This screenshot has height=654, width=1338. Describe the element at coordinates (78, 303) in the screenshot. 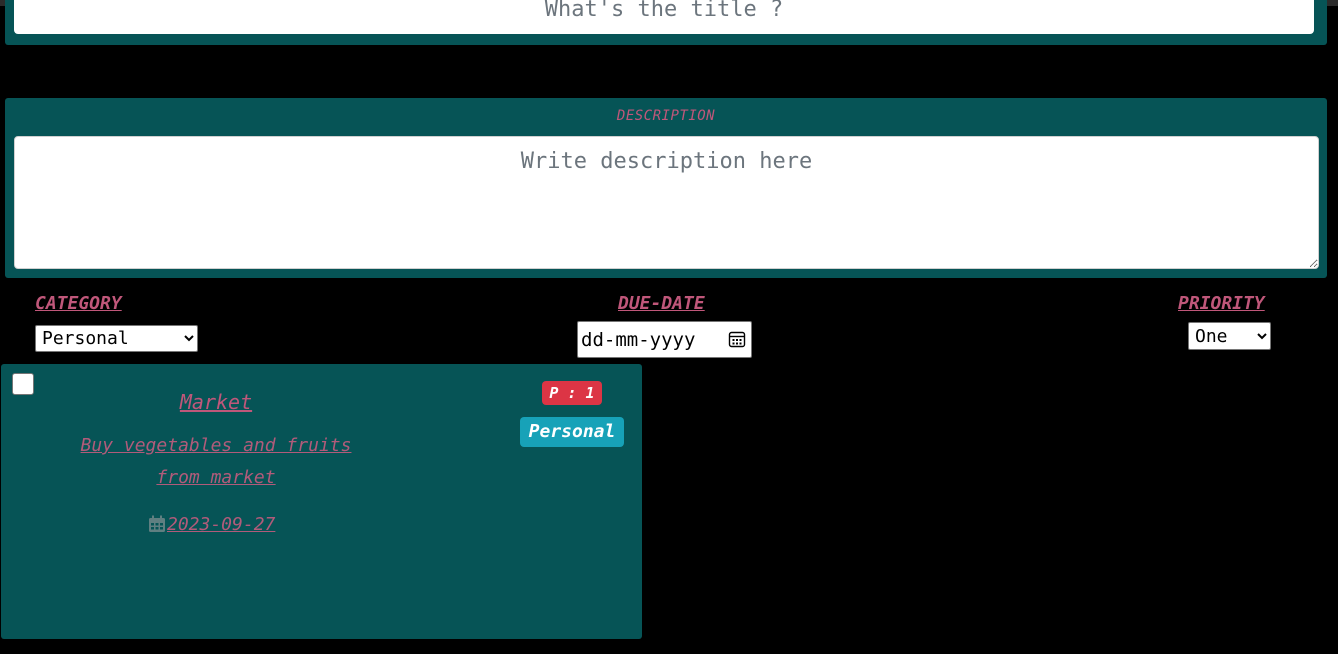

I see `category-label: CATEGORY` at that location.